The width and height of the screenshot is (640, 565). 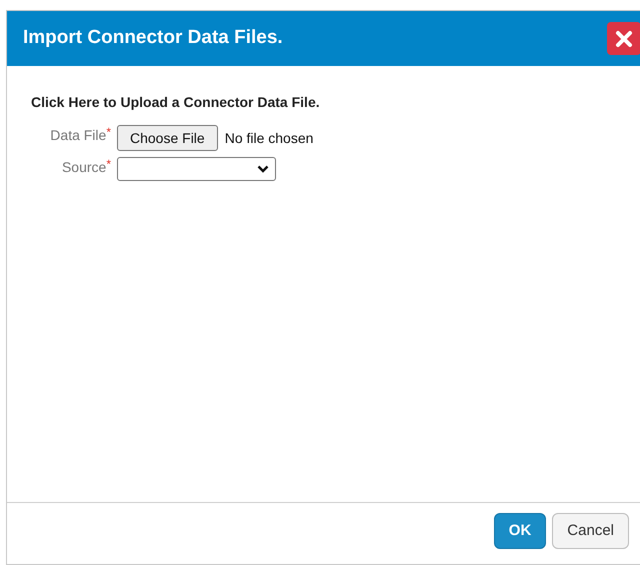 What do you see at coordinates (153, 38) in the screenshot?
I see `window-title: Import Connector Data Files.` at bounding box center [153, 38].